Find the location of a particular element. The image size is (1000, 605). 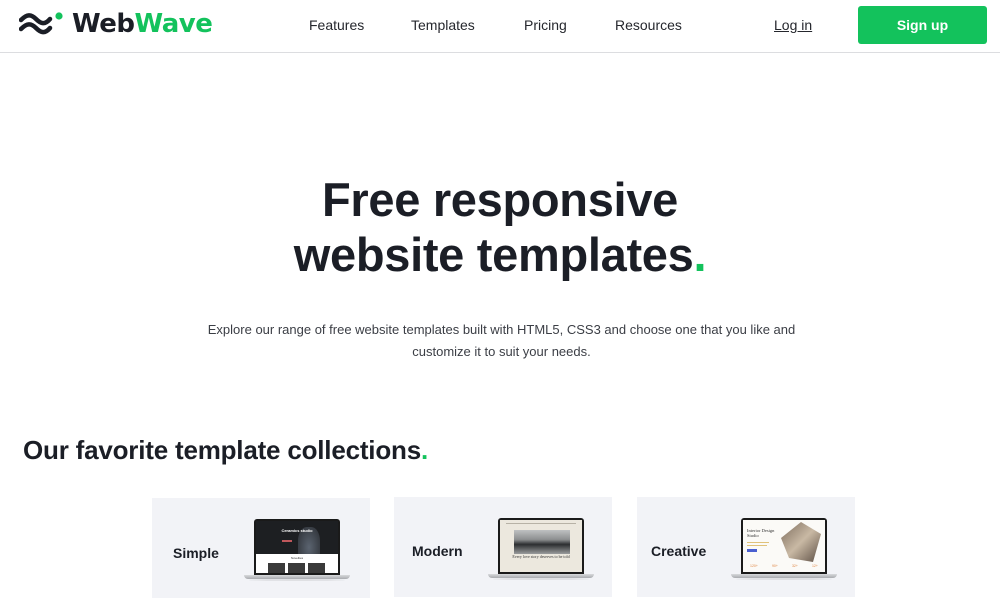

preview-section: Novelties is located at coordinates (297, 563).